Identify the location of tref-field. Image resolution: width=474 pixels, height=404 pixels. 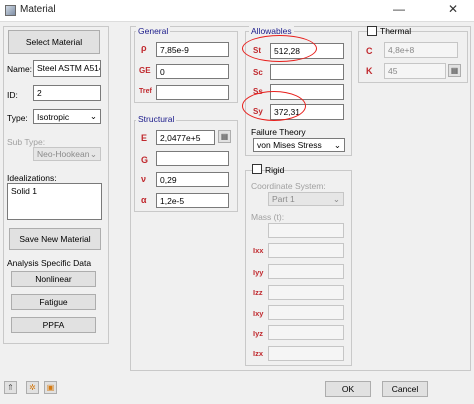
(192, 92).